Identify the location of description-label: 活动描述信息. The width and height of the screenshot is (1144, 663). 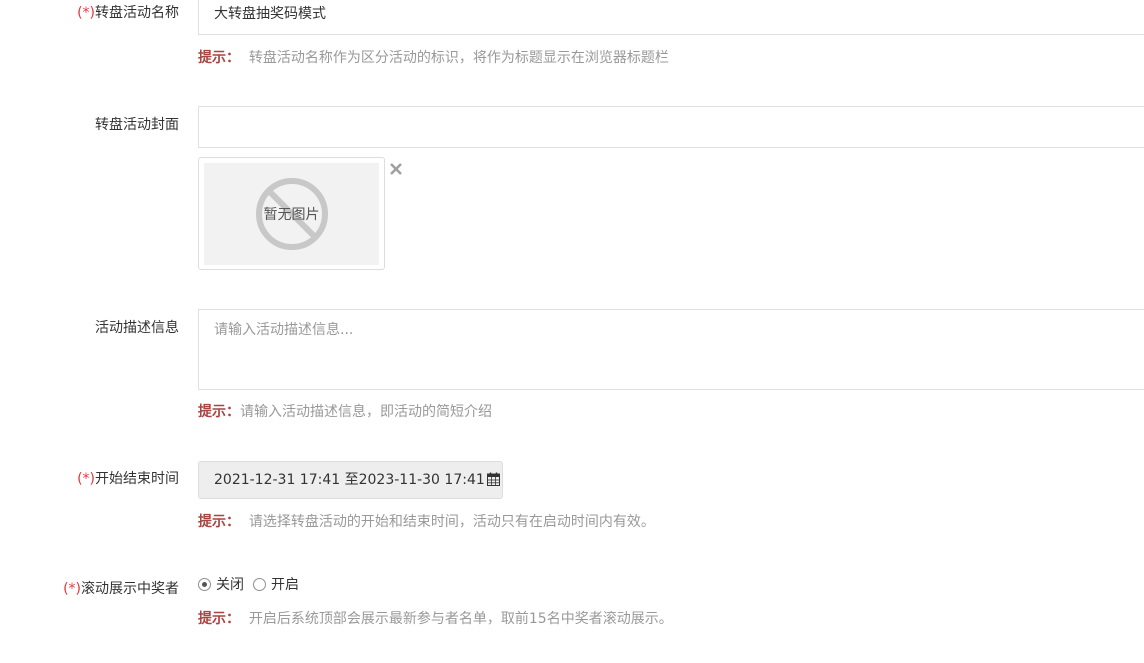
(137, 328).